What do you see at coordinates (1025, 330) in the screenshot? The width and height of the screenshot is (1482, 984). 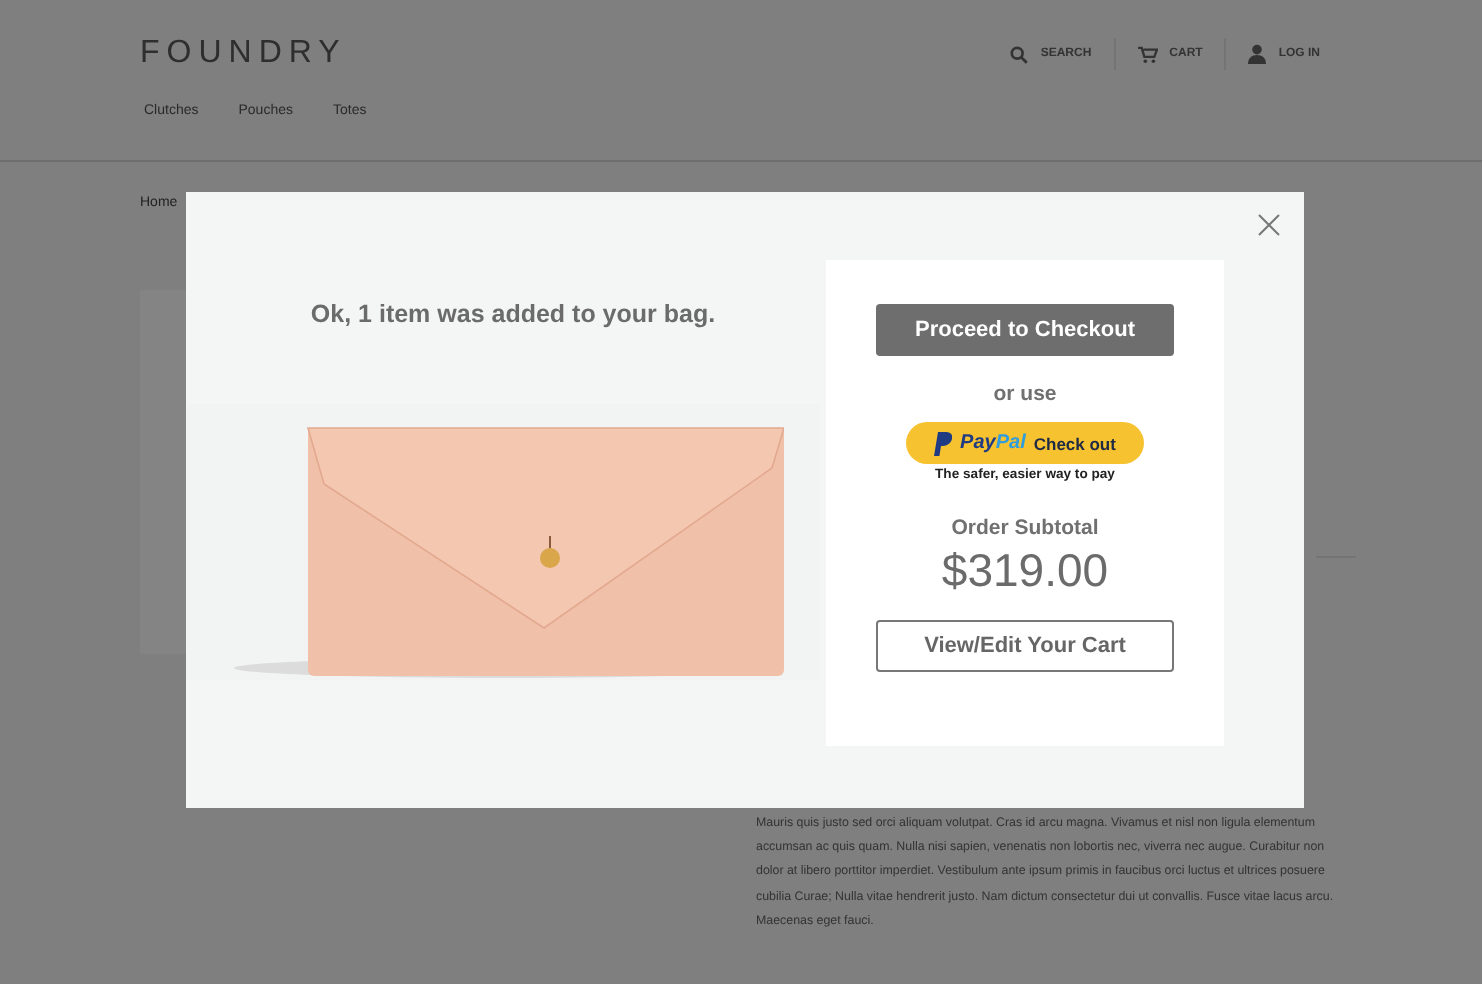 I see `checkout-button: Proceed to Checkout` at bounding box center [1025, 330].